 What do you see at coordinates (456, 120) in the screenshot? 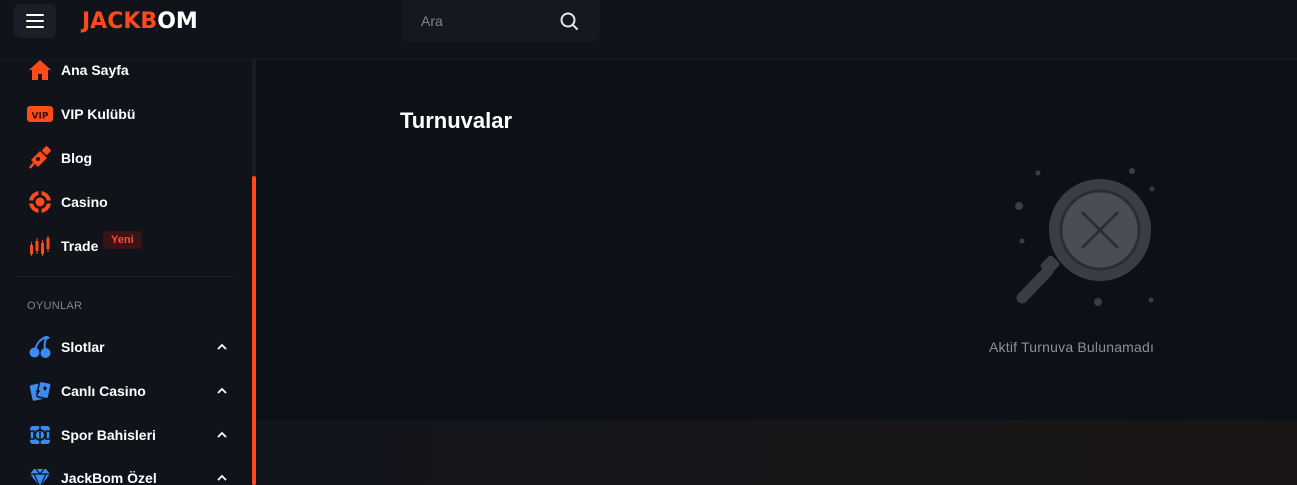
I see `page-title: Turnuvalar` at bounding box center [456, 120].